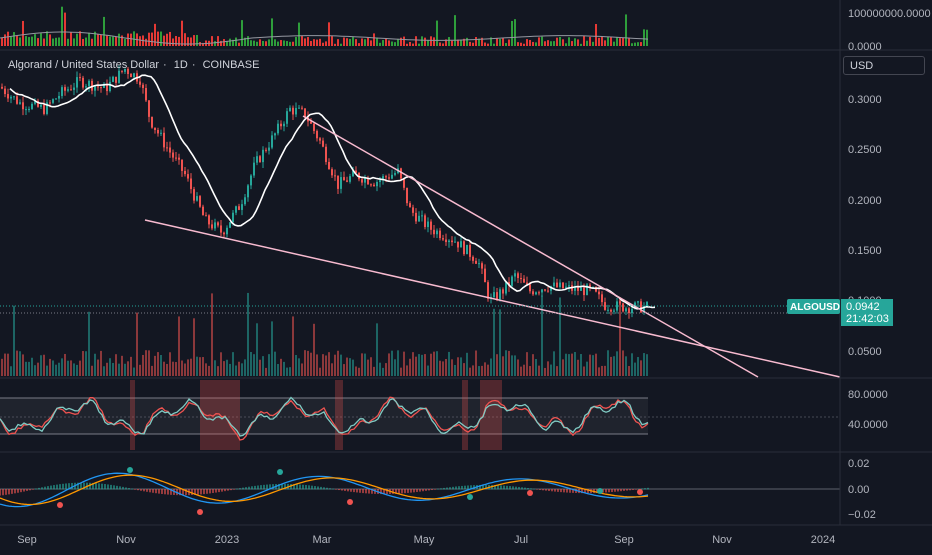 Image resolution: width=932 pixels, height=555 pixels. What do you see at coordinates (722, 540) in the screenshot?
I see `time-axis-label: Nov` at bounding box center [722, 540].